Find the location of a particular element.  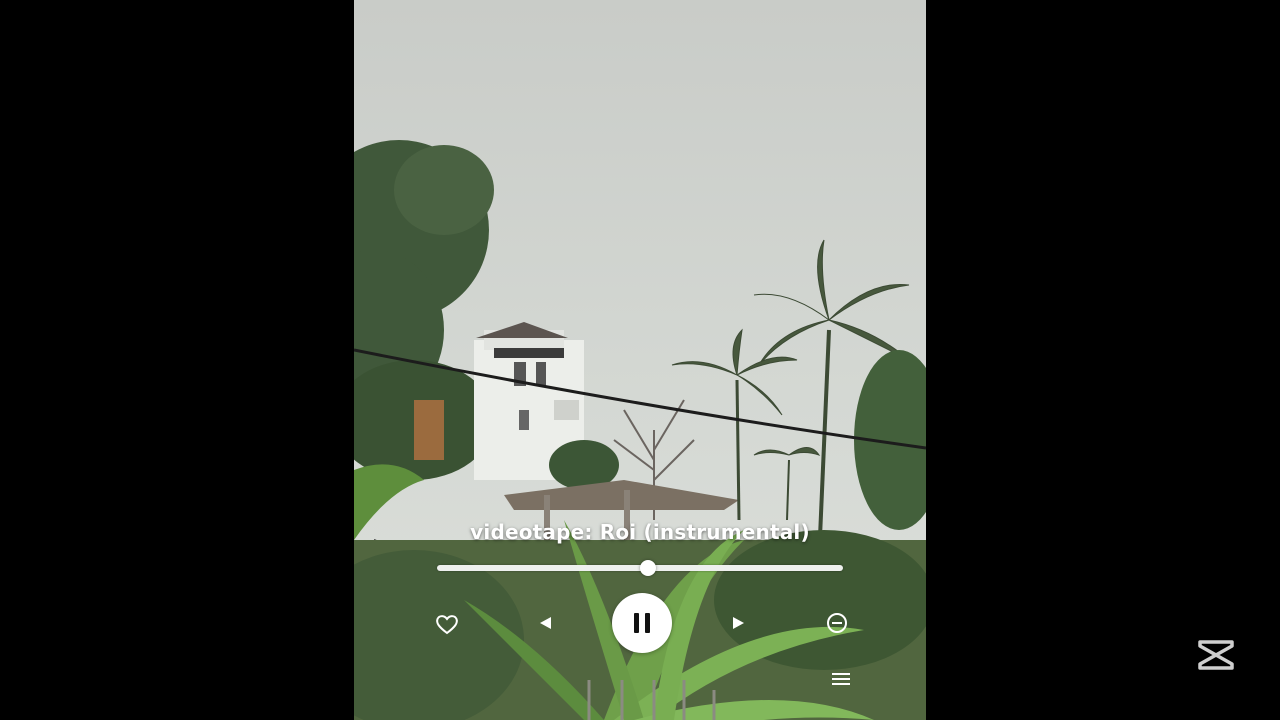

queue-icon is located at coordinates (841, 679).